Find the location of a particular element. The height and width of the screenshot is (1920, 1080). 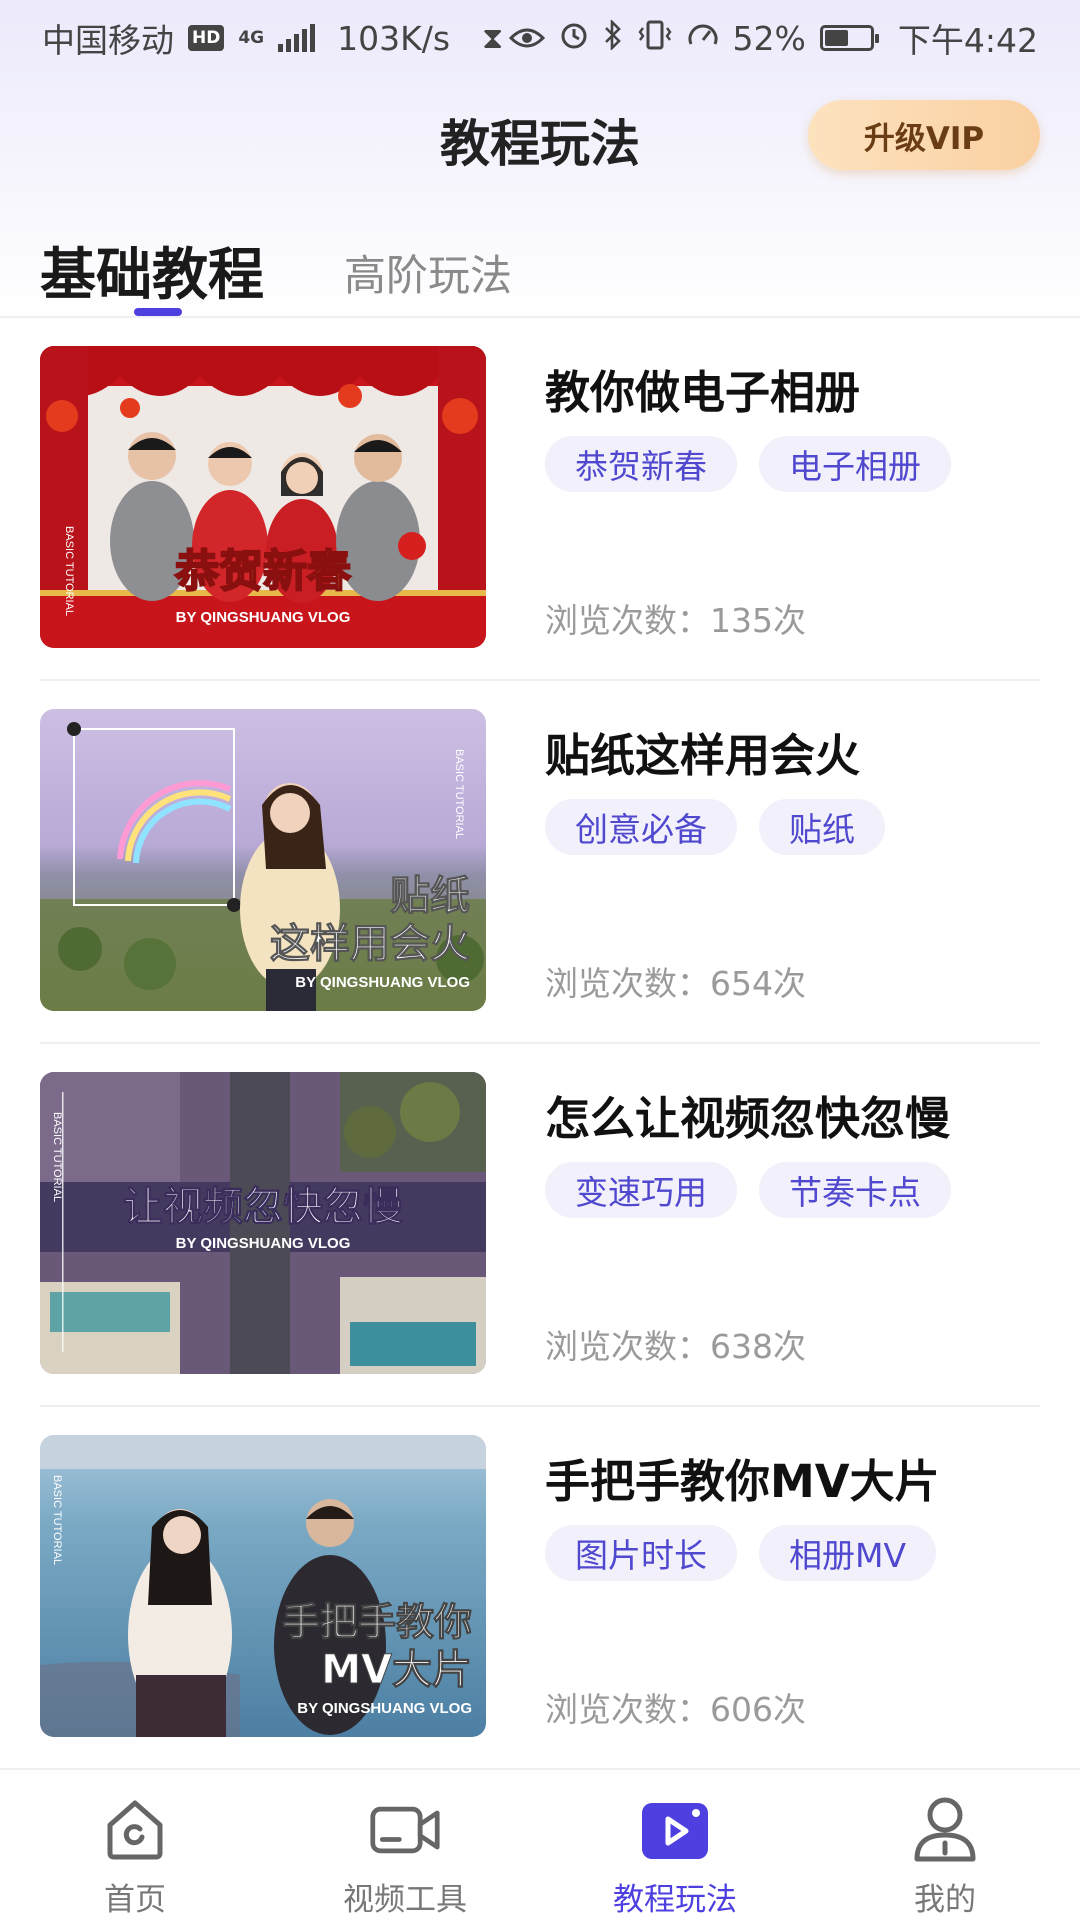

bottom-navigation: 首页 视频工具 教程玩法 我的 is located at coordinates (540, 1844).